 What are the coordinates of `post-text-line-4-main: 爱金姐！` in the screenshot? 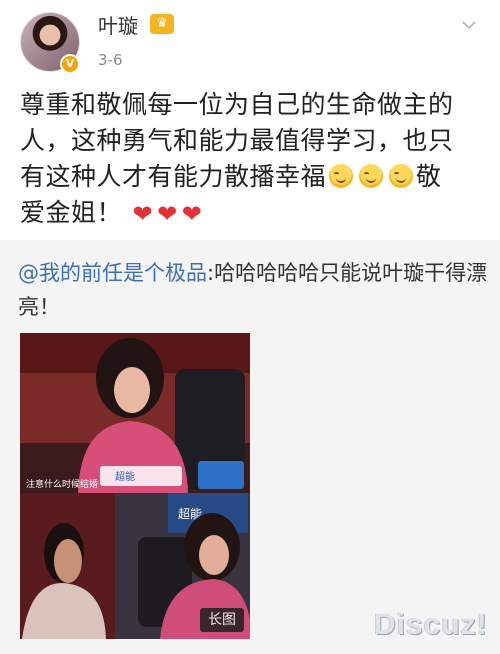 It's located at (71, 212).